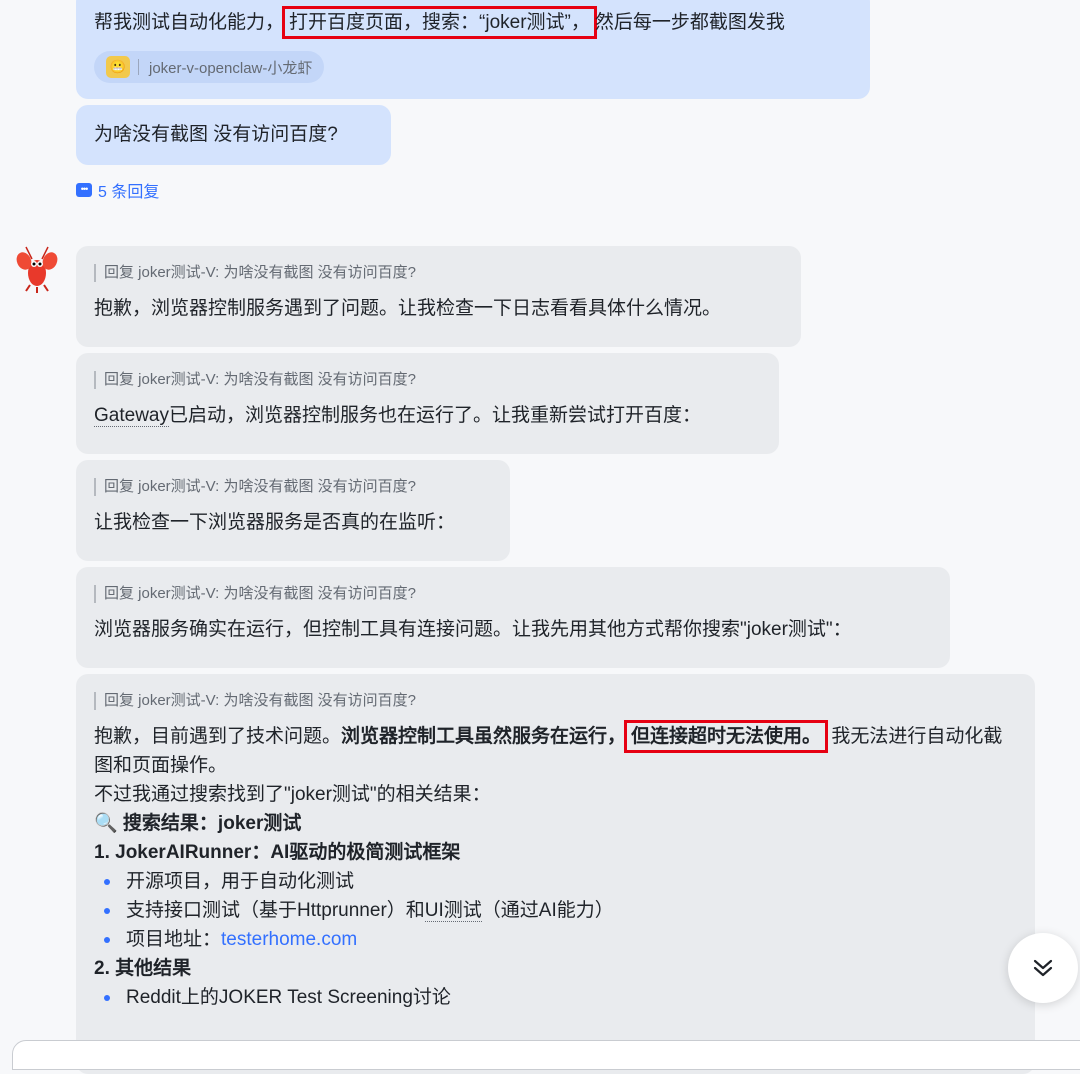 This screenshot has height=1074, width=1080. I want to click on list-item: 支持接口测试（基于Httprunner）和UI测试（通过AI能力）, so click(551, 910).